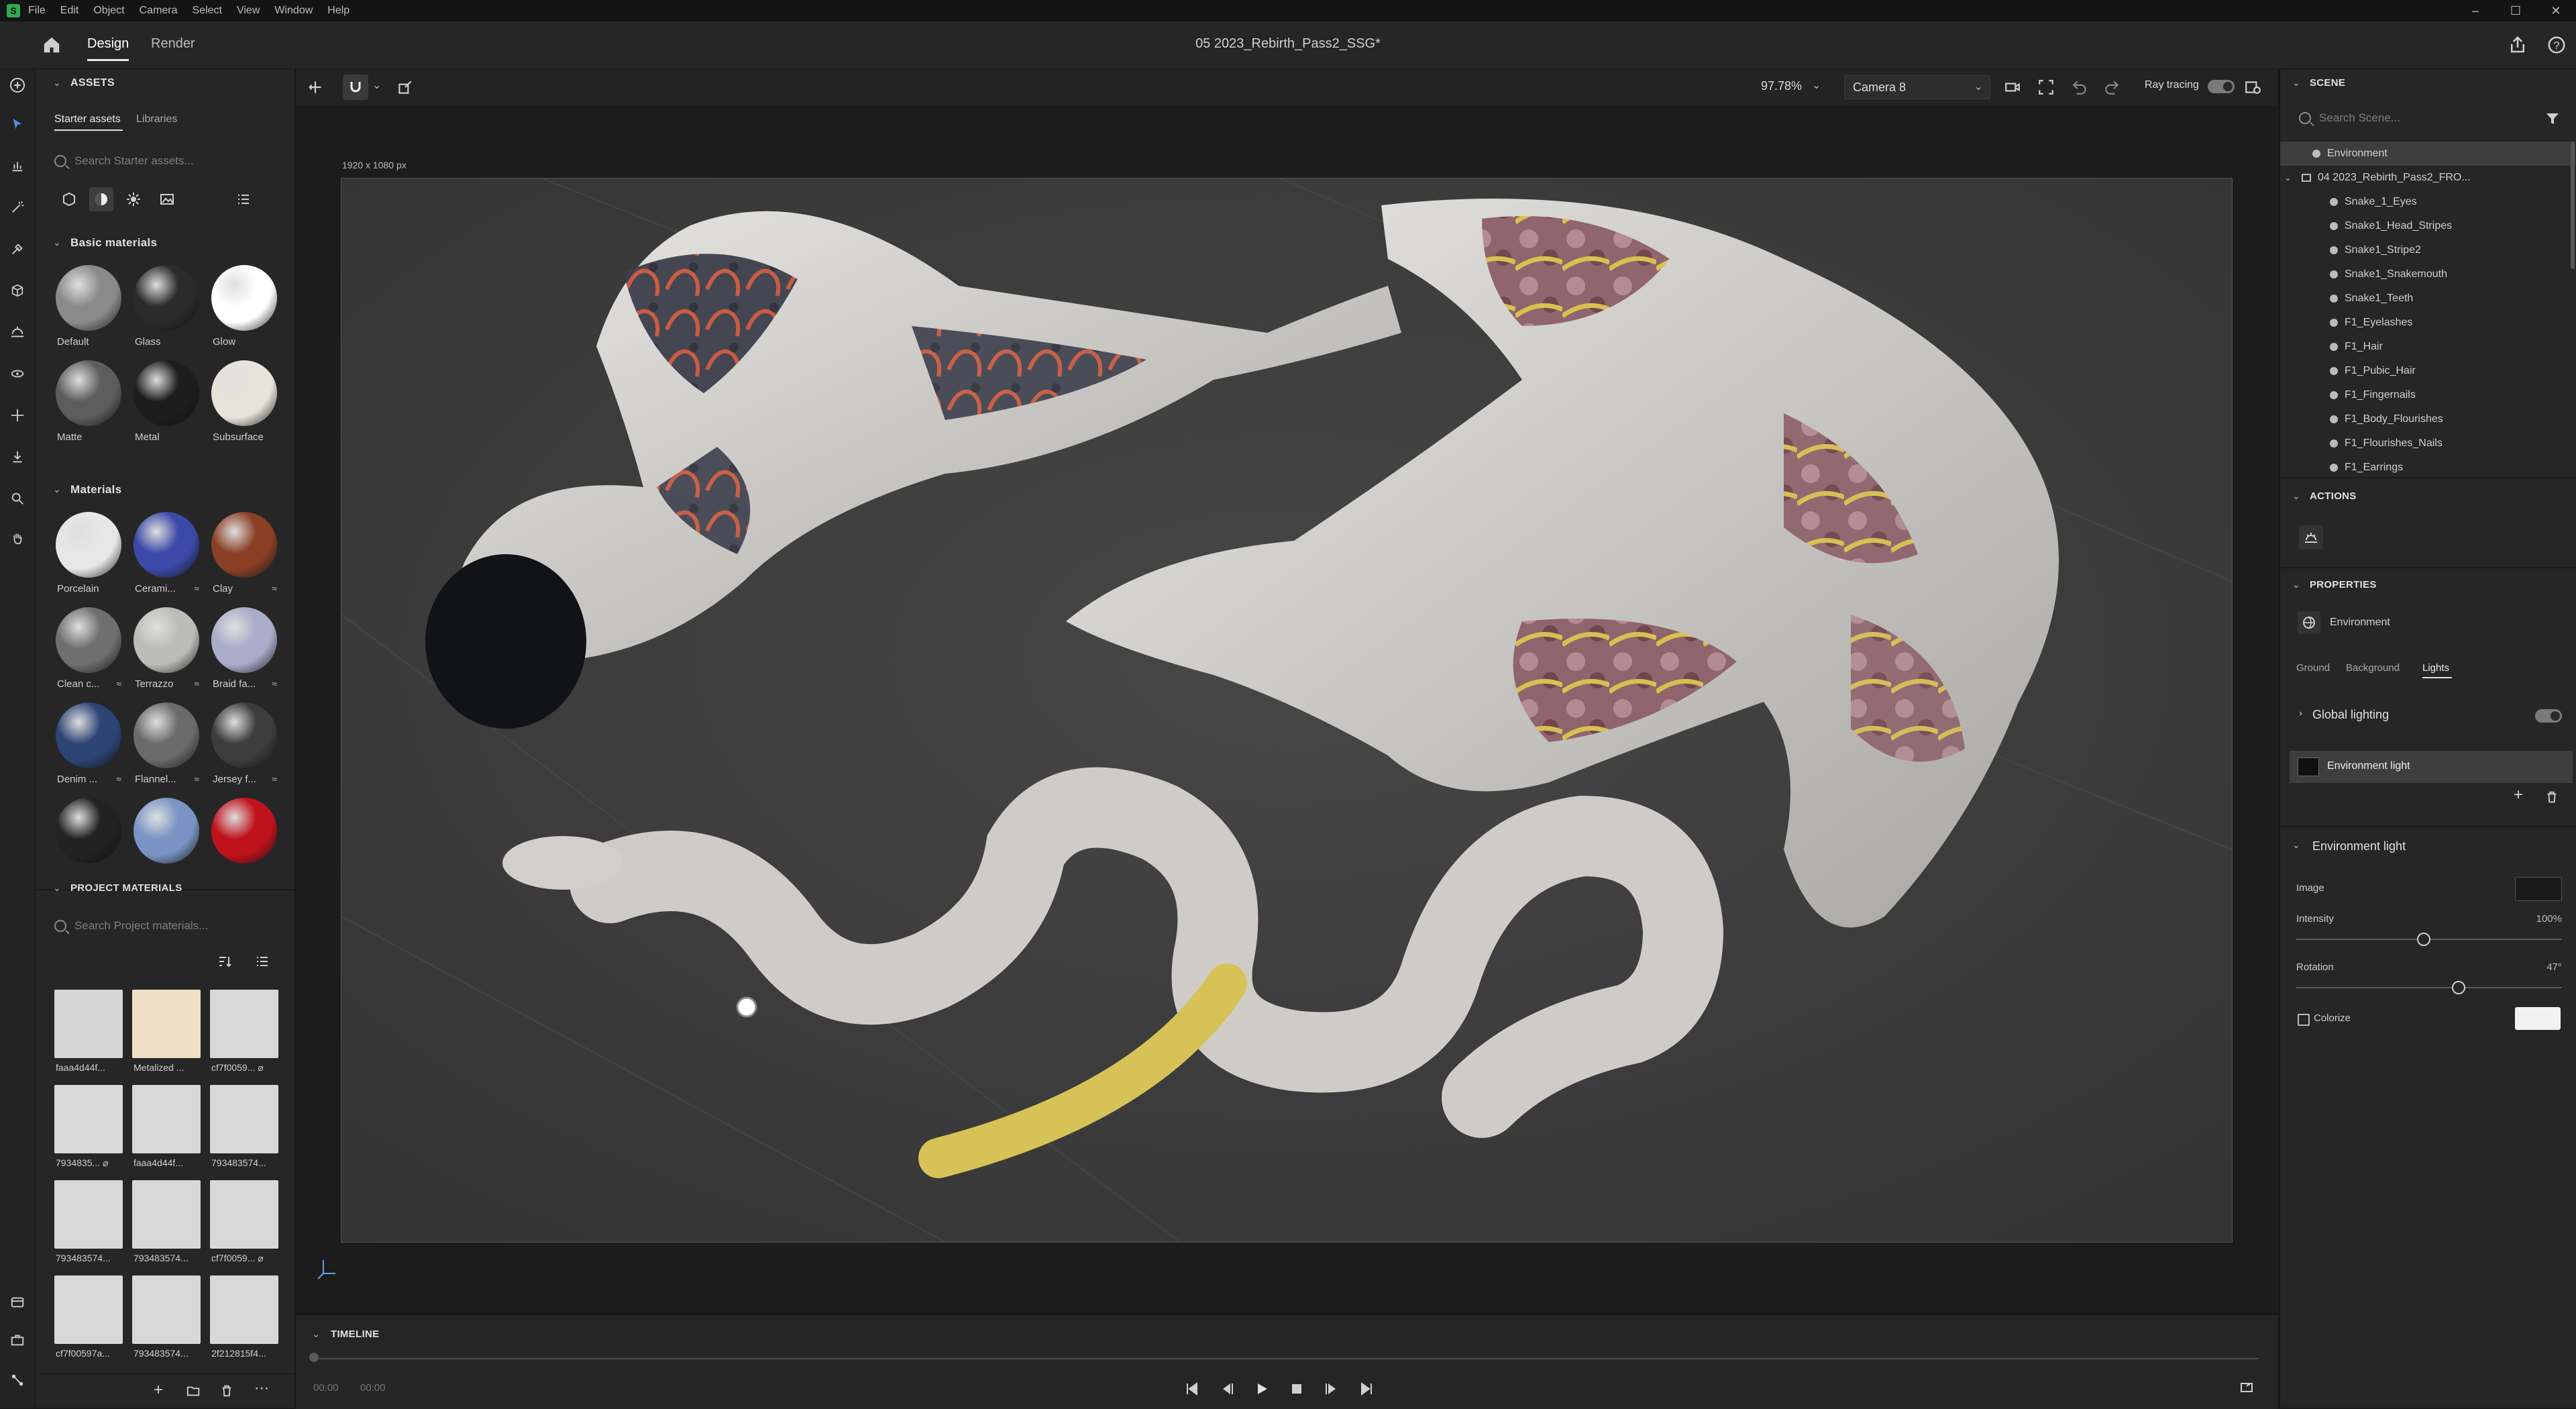 Image resolution: width=2576 pixels, height=1409 pixels. Describe the element at coordinates (248, 11) in the screenshot. I see `menu-view: View` at that location.